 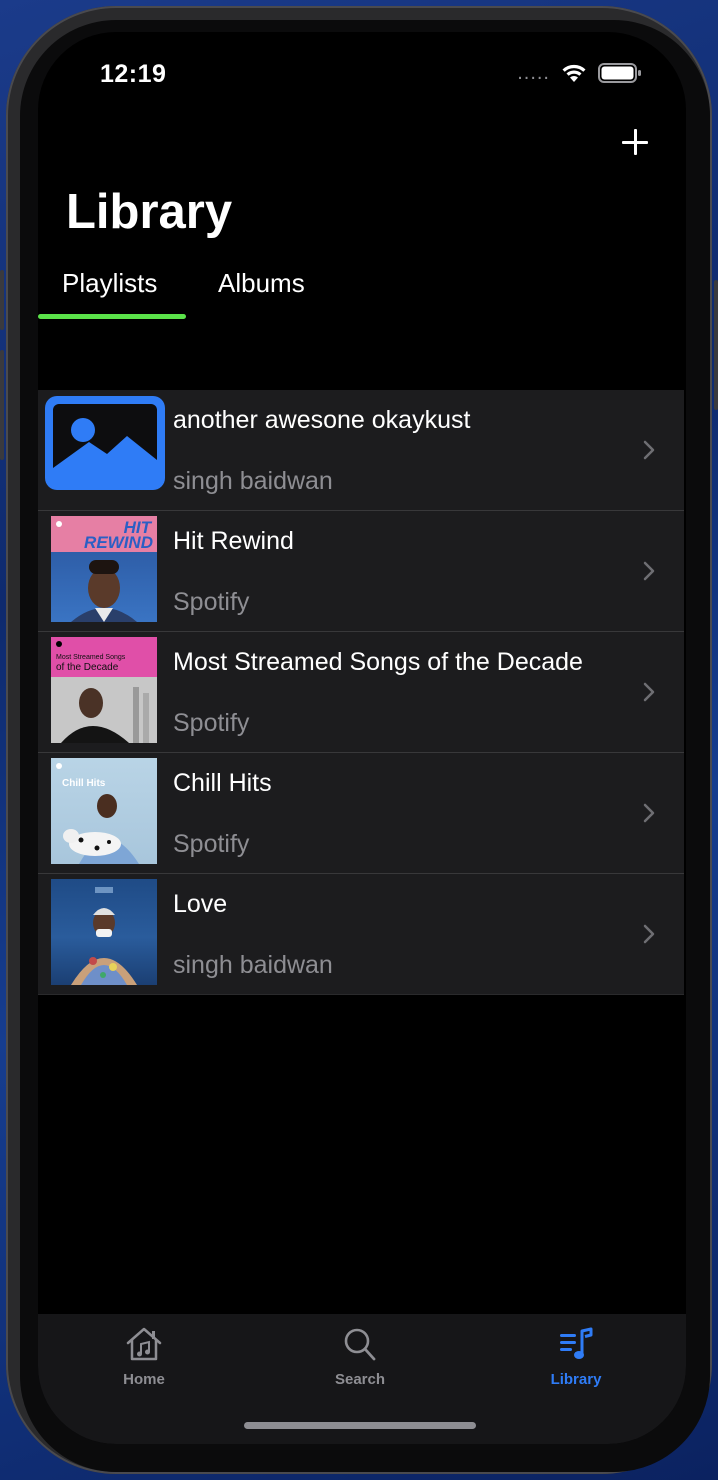 I want to click on tabbar-home: Home, so click(x=144, y=1357).